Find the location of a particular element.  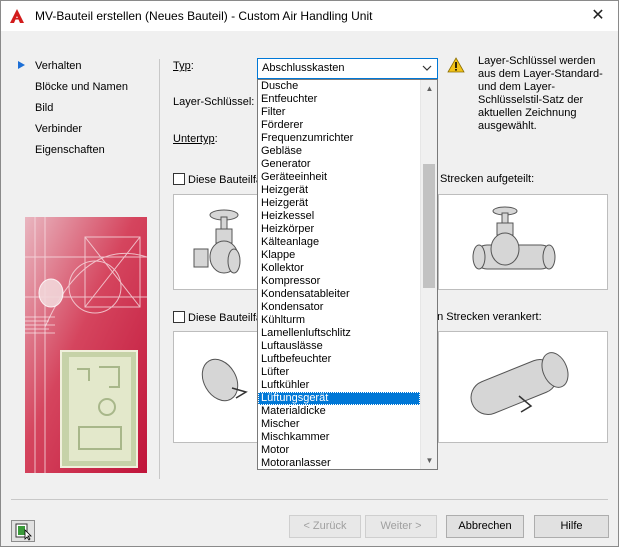

nav-item-1: Blöcke und Namen is located at coordinates (82, 90).